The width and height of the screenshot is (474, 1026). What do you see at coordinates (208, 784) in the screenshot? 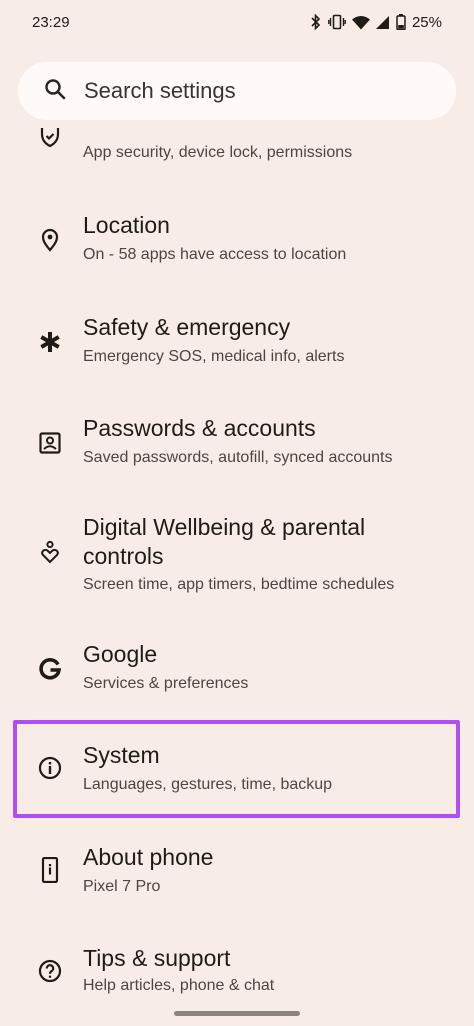
I see `system-subtitle: Languages, gestures, time, backup` at bounding box center [208, 784].